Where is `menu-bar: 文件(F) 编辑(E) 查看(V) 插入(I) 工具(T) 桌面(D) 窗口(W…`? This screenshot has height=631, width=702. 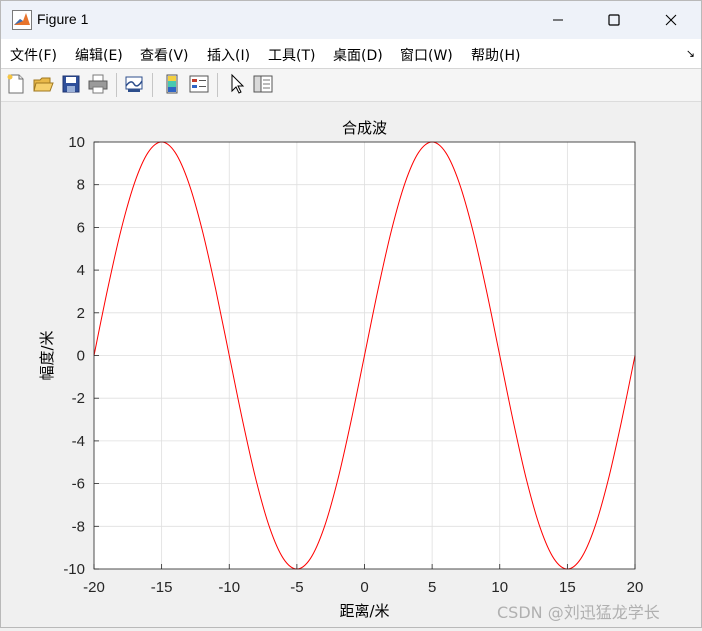
menu-bar: 文件(F) 编辑(E) 查看(V) 插入(I) 工具(T) 桌面(D) 窗口(W… is located at coordinates (351, 54).